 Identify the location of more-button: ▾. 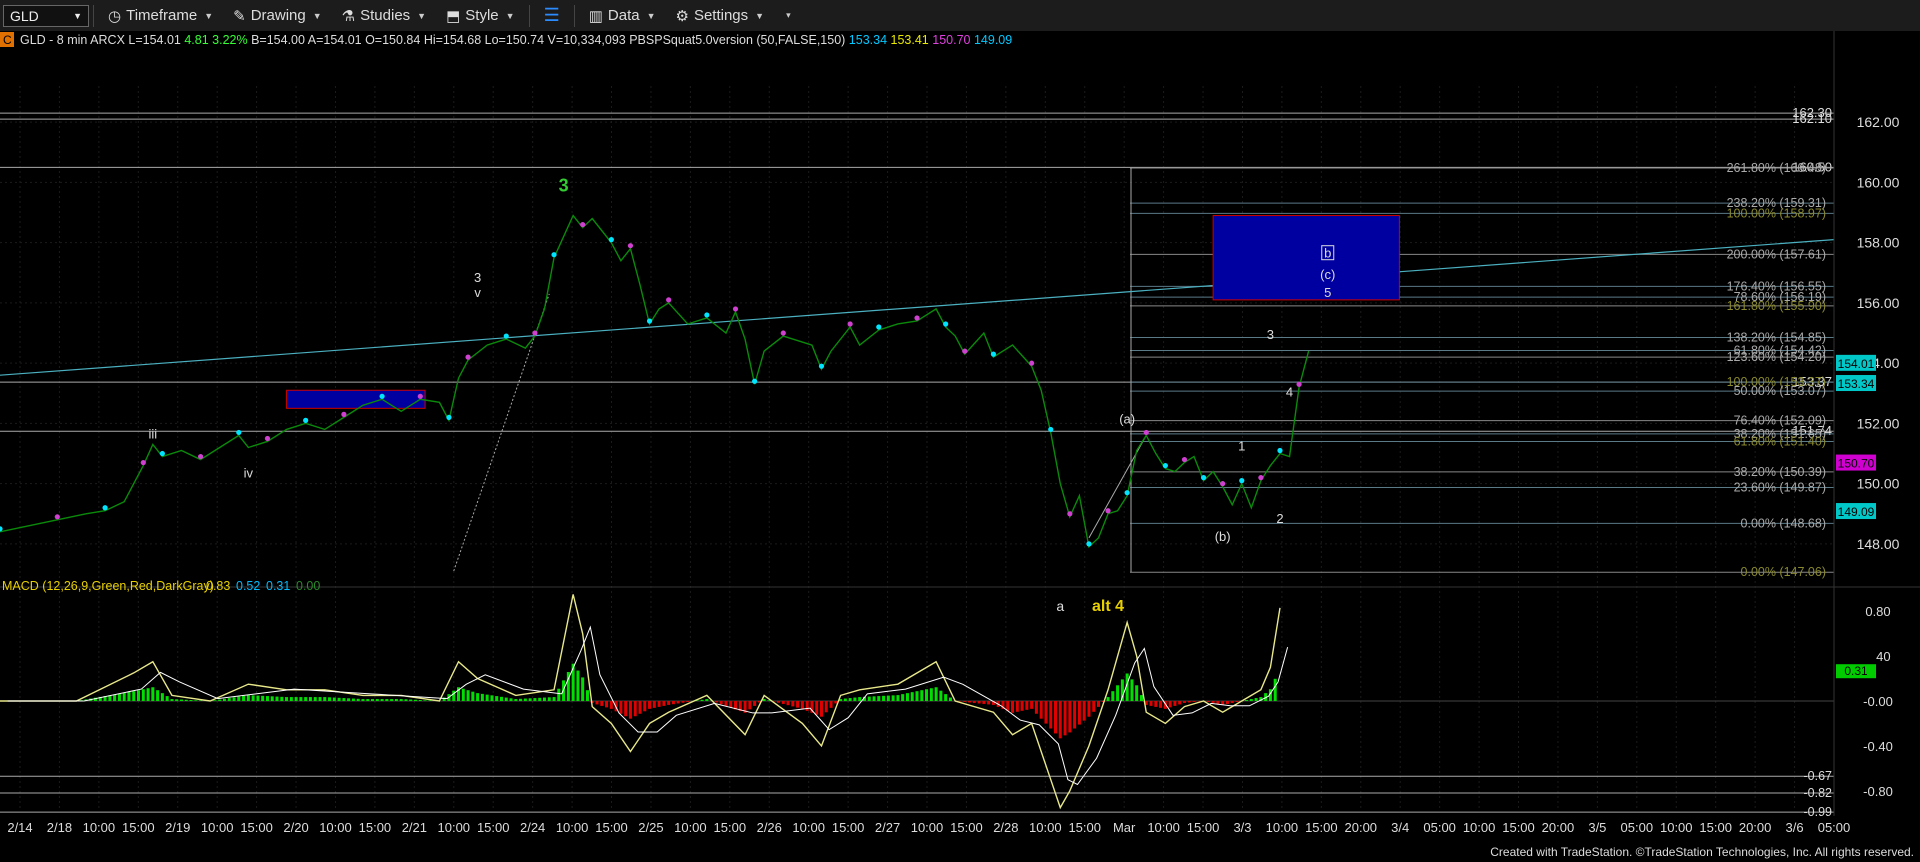
(787, 15).